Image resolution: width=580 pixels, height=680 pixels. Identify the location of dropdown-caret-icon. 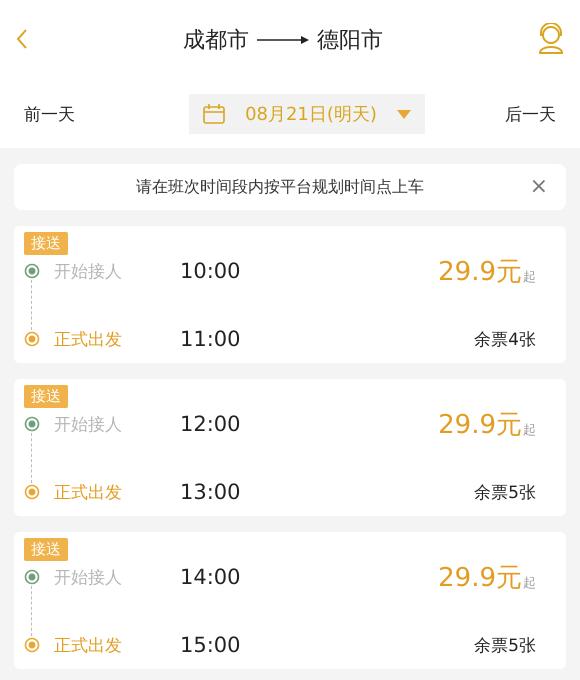
(403, 114).